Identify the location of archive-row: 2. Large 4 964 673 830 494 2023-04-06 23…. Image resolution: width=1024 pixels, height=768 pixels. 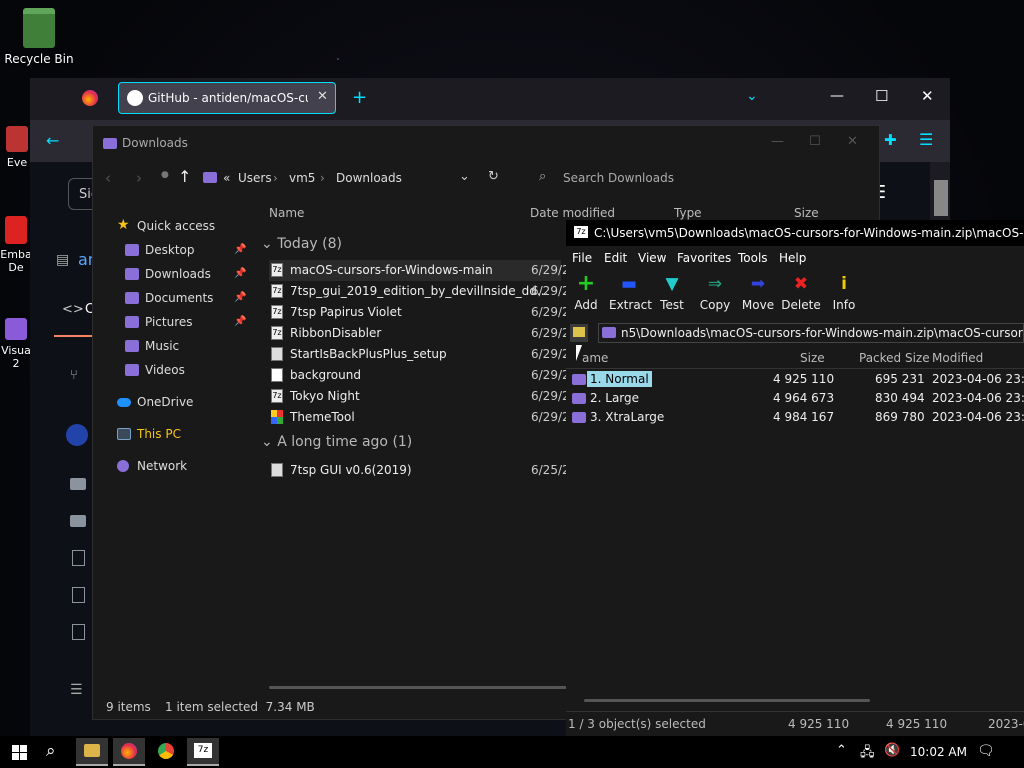
(795, 398).